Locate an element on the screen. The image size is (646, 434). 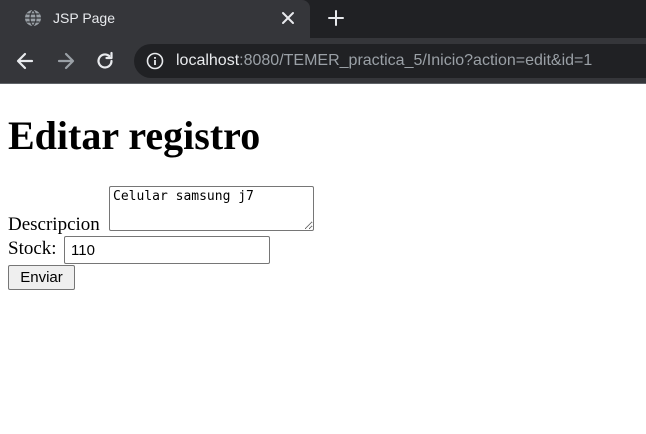
browser-tab: JSP Page is located at coordinates (155, 19).